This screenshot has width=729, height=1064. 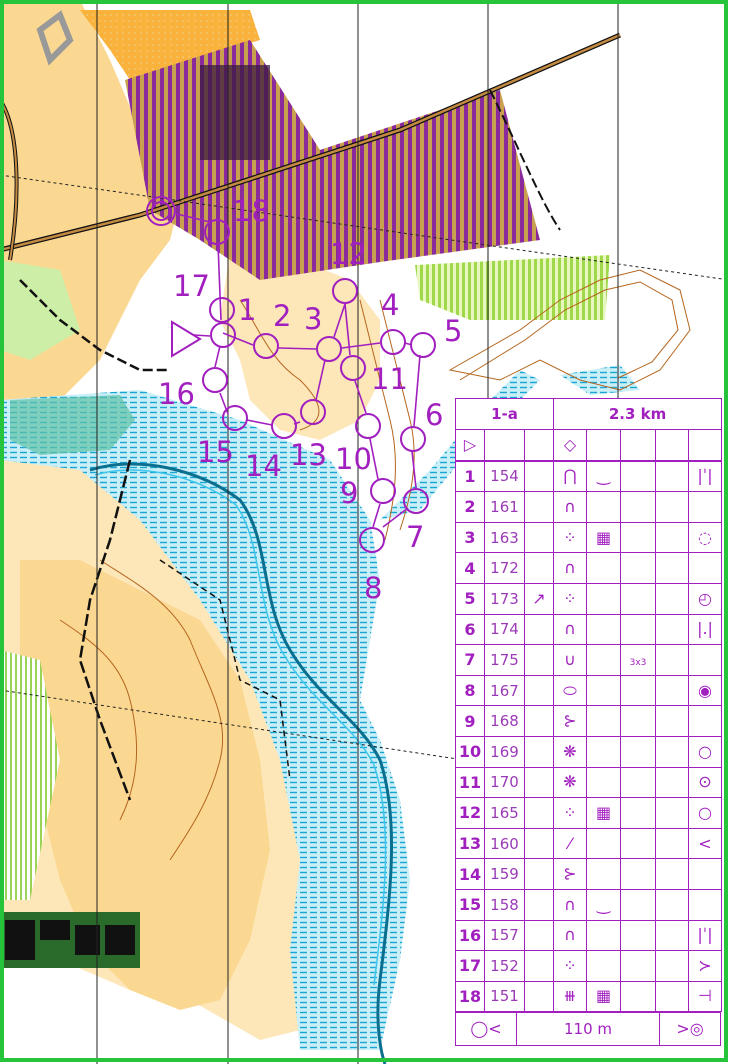 What do you see at coordinates (504, 629) in the screenshot?
I see `control-code: 174` at bounding box center [504, 629].